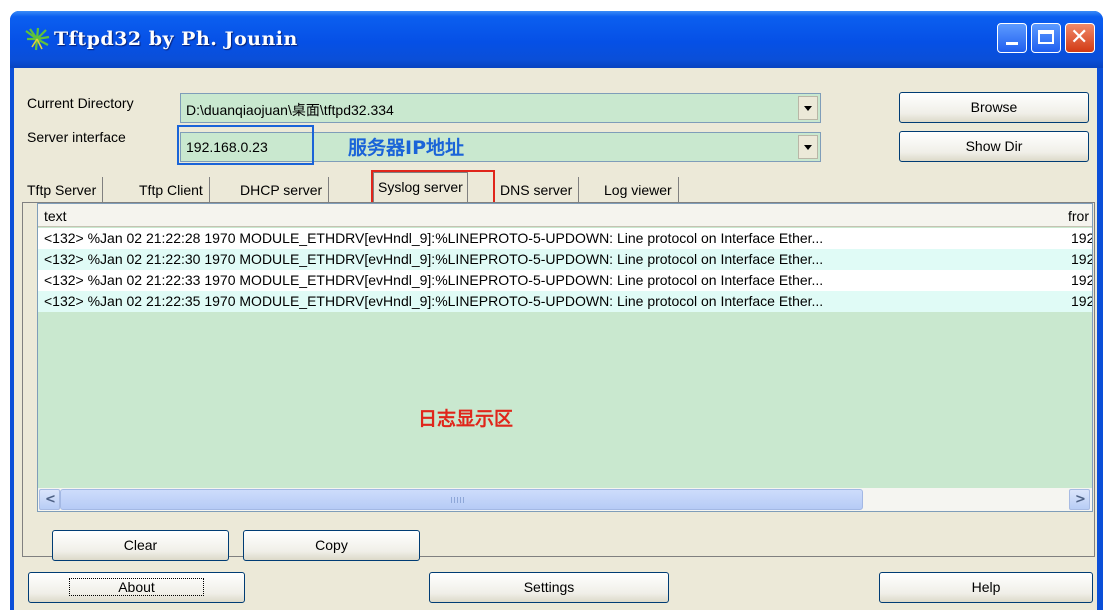 The height and width of the screenshot is (610, 1105). I want to click on tab-tftp-client: Tftp Client, so click(174, 190).